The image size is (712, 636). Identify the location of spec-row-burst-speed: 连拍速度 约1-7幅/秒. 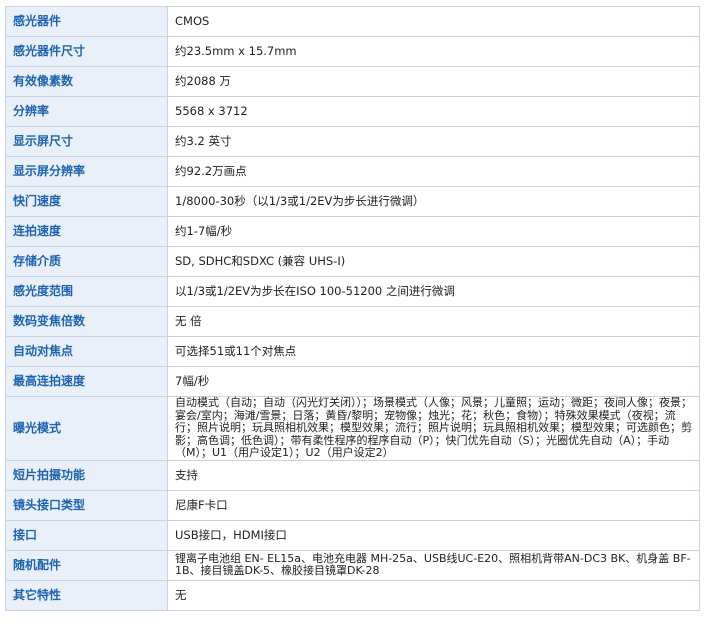
(352, 231).